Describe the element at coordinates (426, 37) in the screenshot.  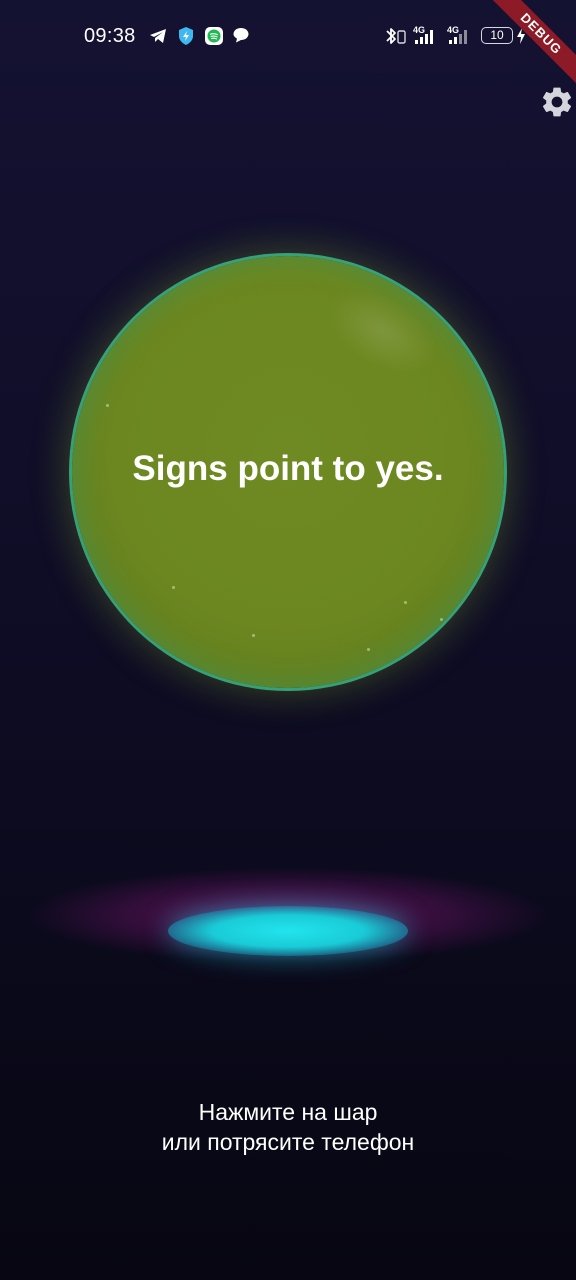
I see `signal-4g-icon: 4G` at that location.